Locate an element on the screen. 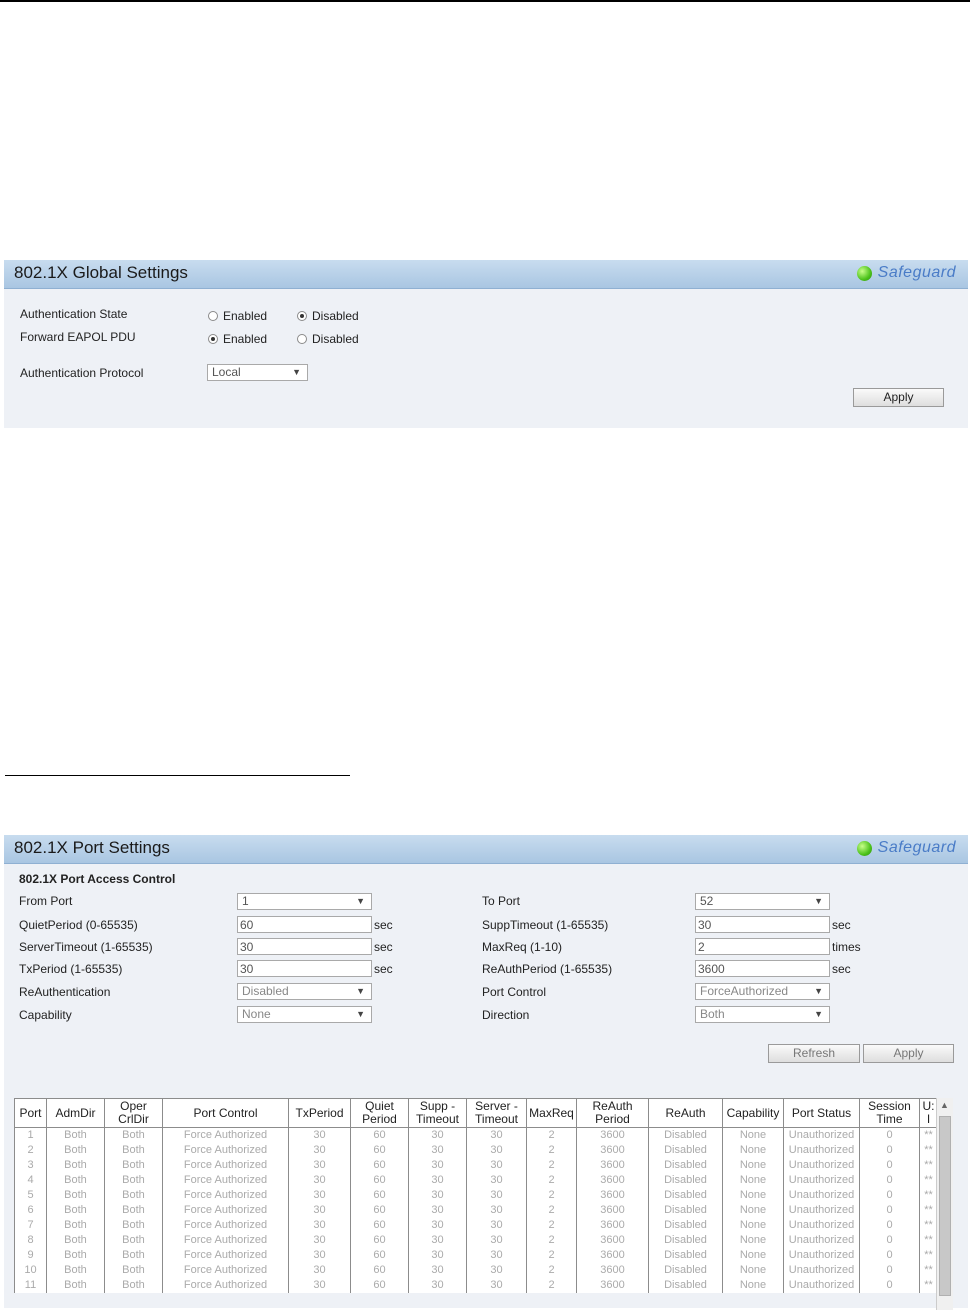 Image resolution: width=970 pixels, height=1310 pixels. table-cell: 1 is located at coordinates (30, 1135).